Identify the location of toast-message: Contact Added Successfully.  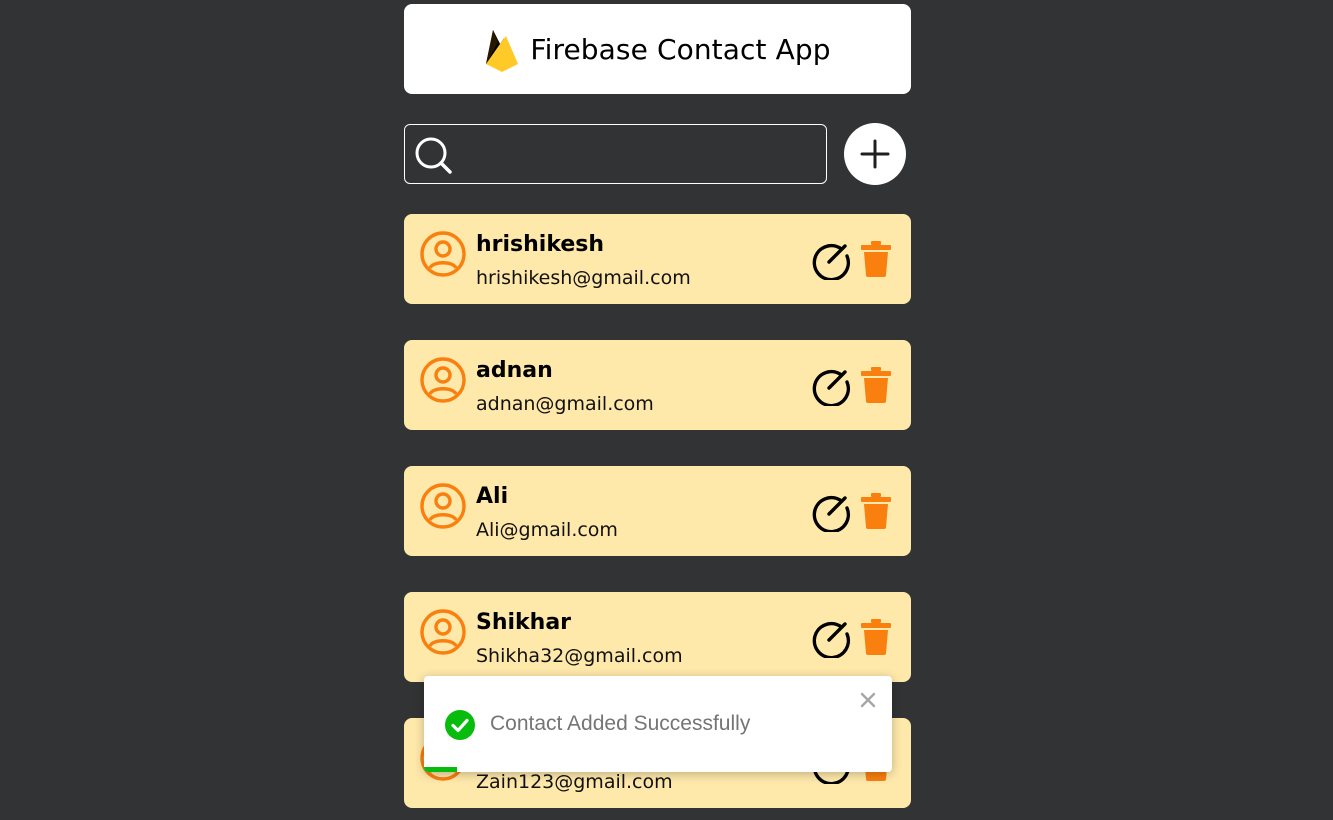
(620, 723).